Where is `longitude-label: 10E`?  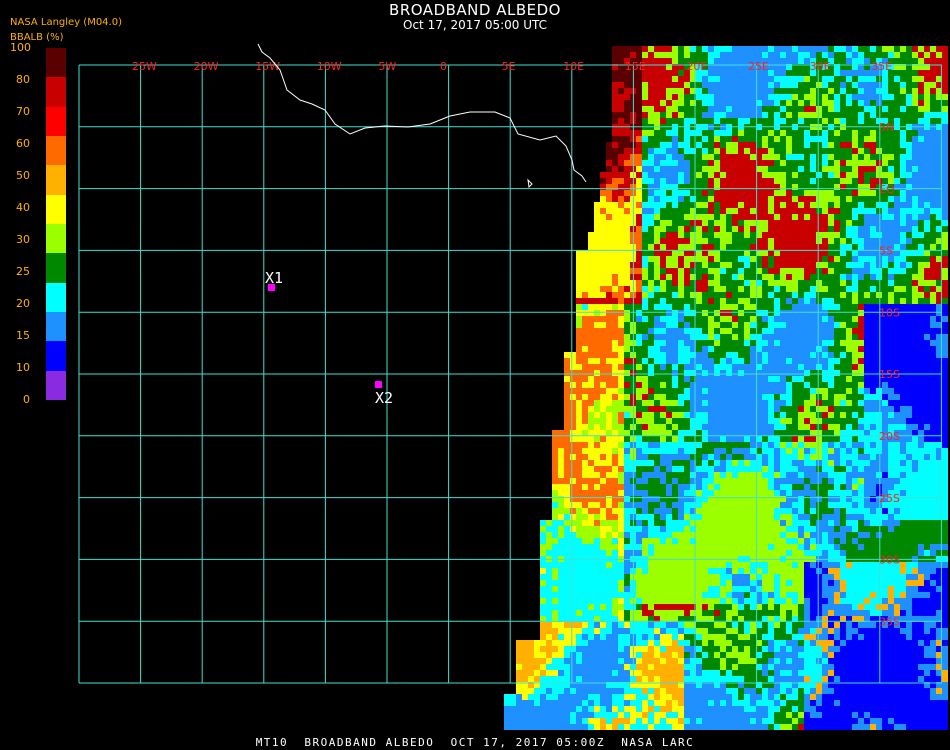
longitude-label: 10E is located at coordinates (573, 66).